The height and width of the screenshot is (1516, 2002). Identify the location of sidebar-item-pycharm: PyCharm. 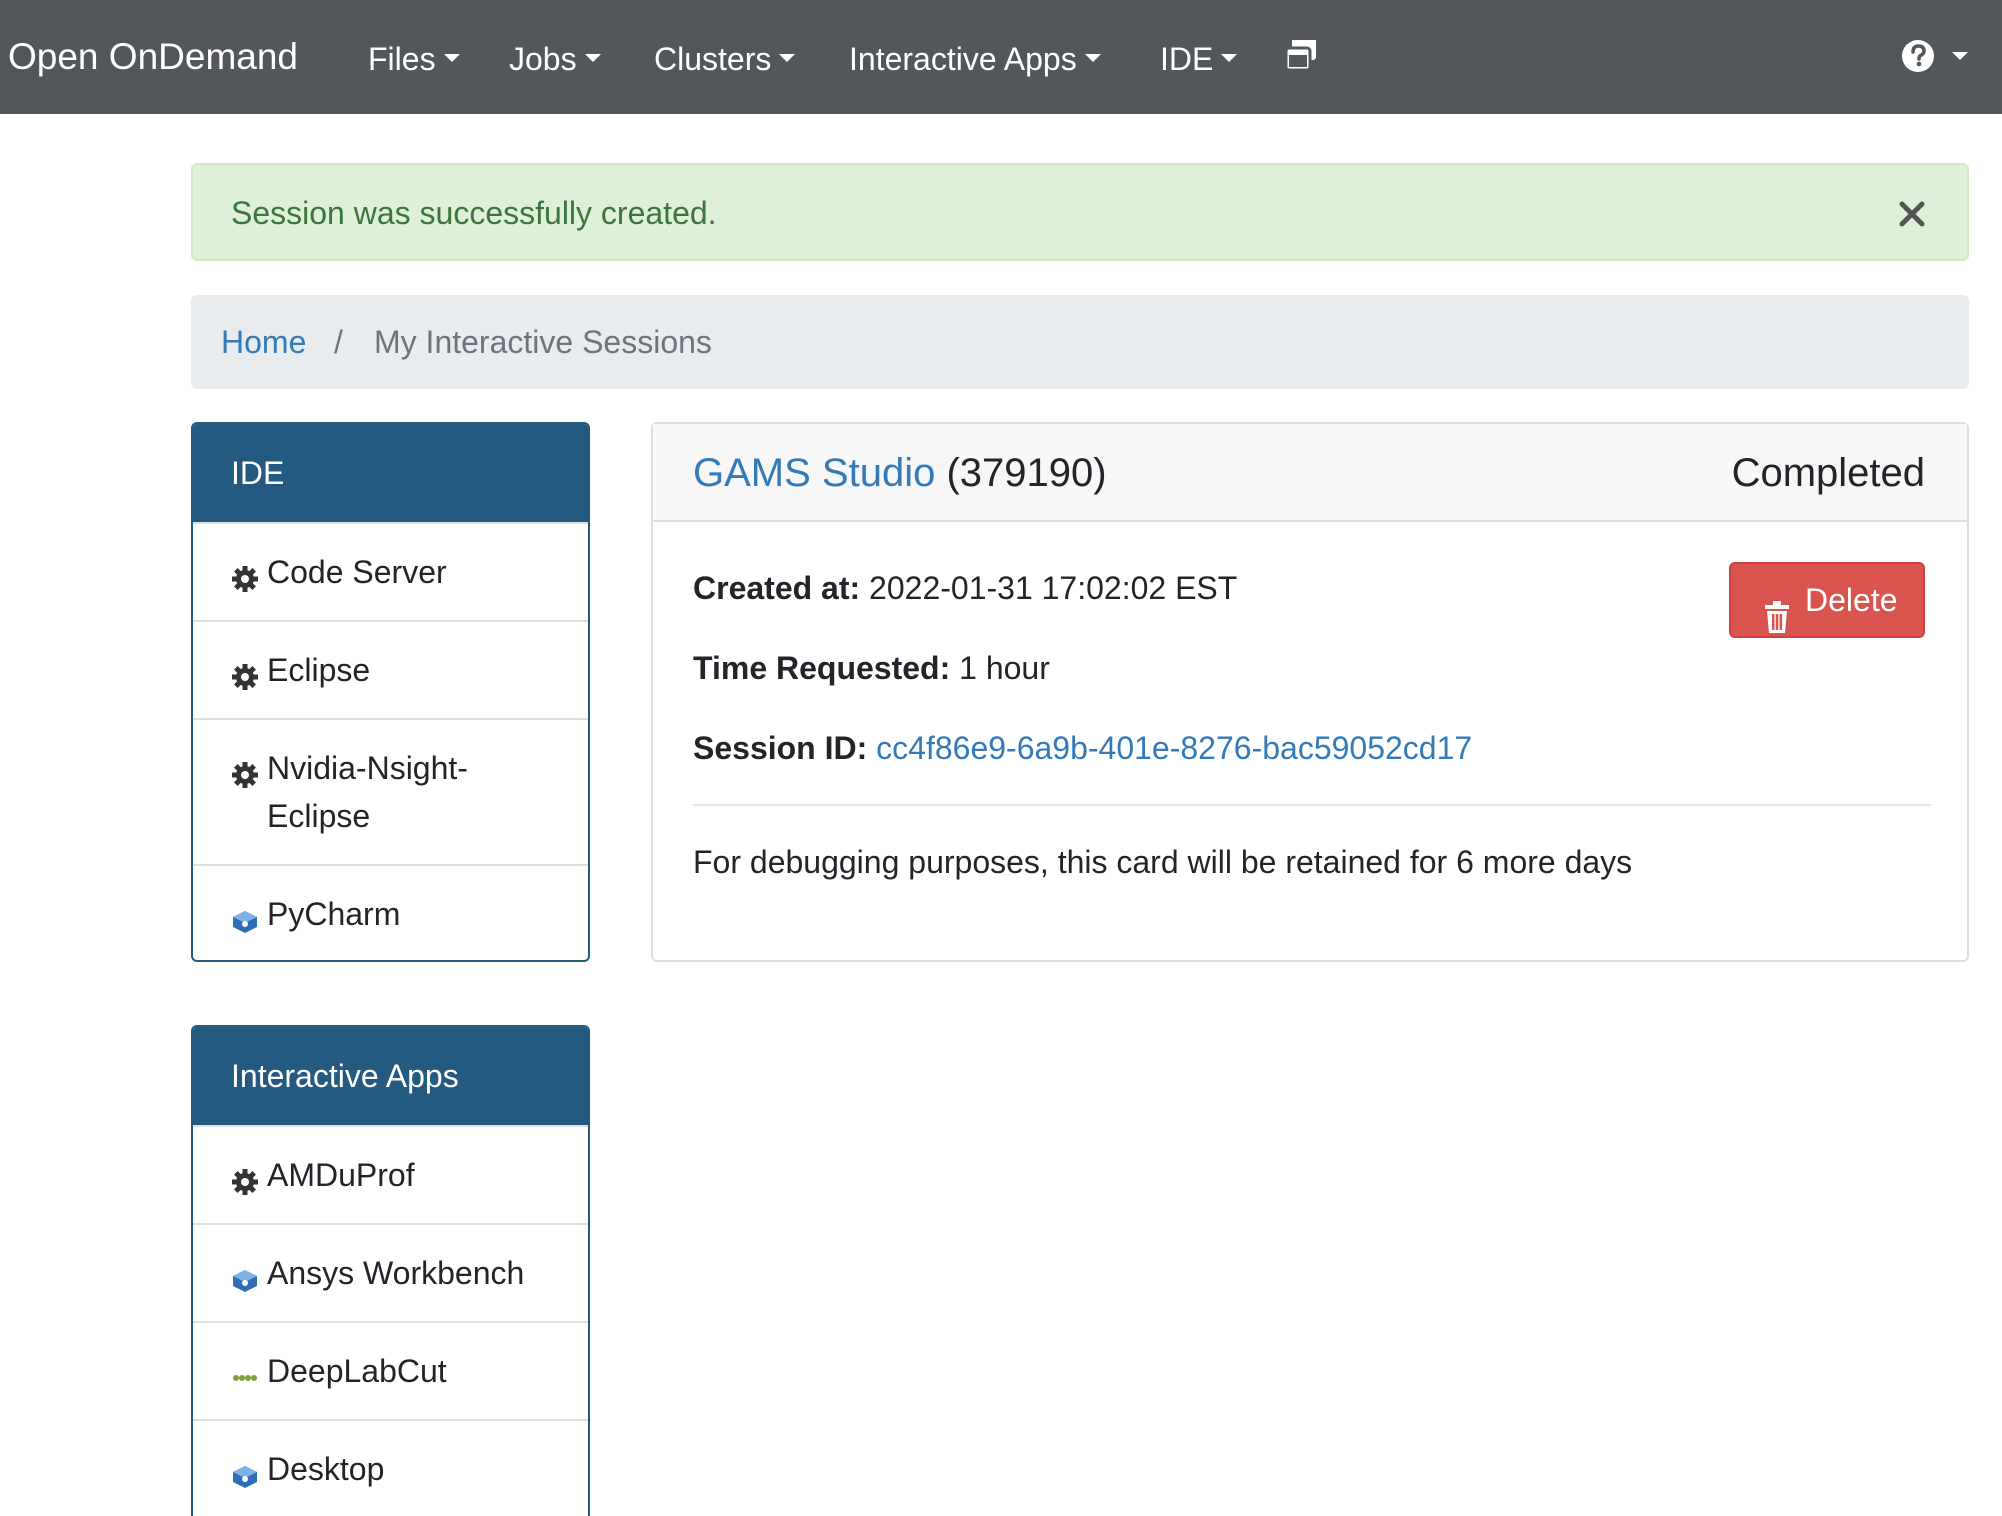
(390, 912).